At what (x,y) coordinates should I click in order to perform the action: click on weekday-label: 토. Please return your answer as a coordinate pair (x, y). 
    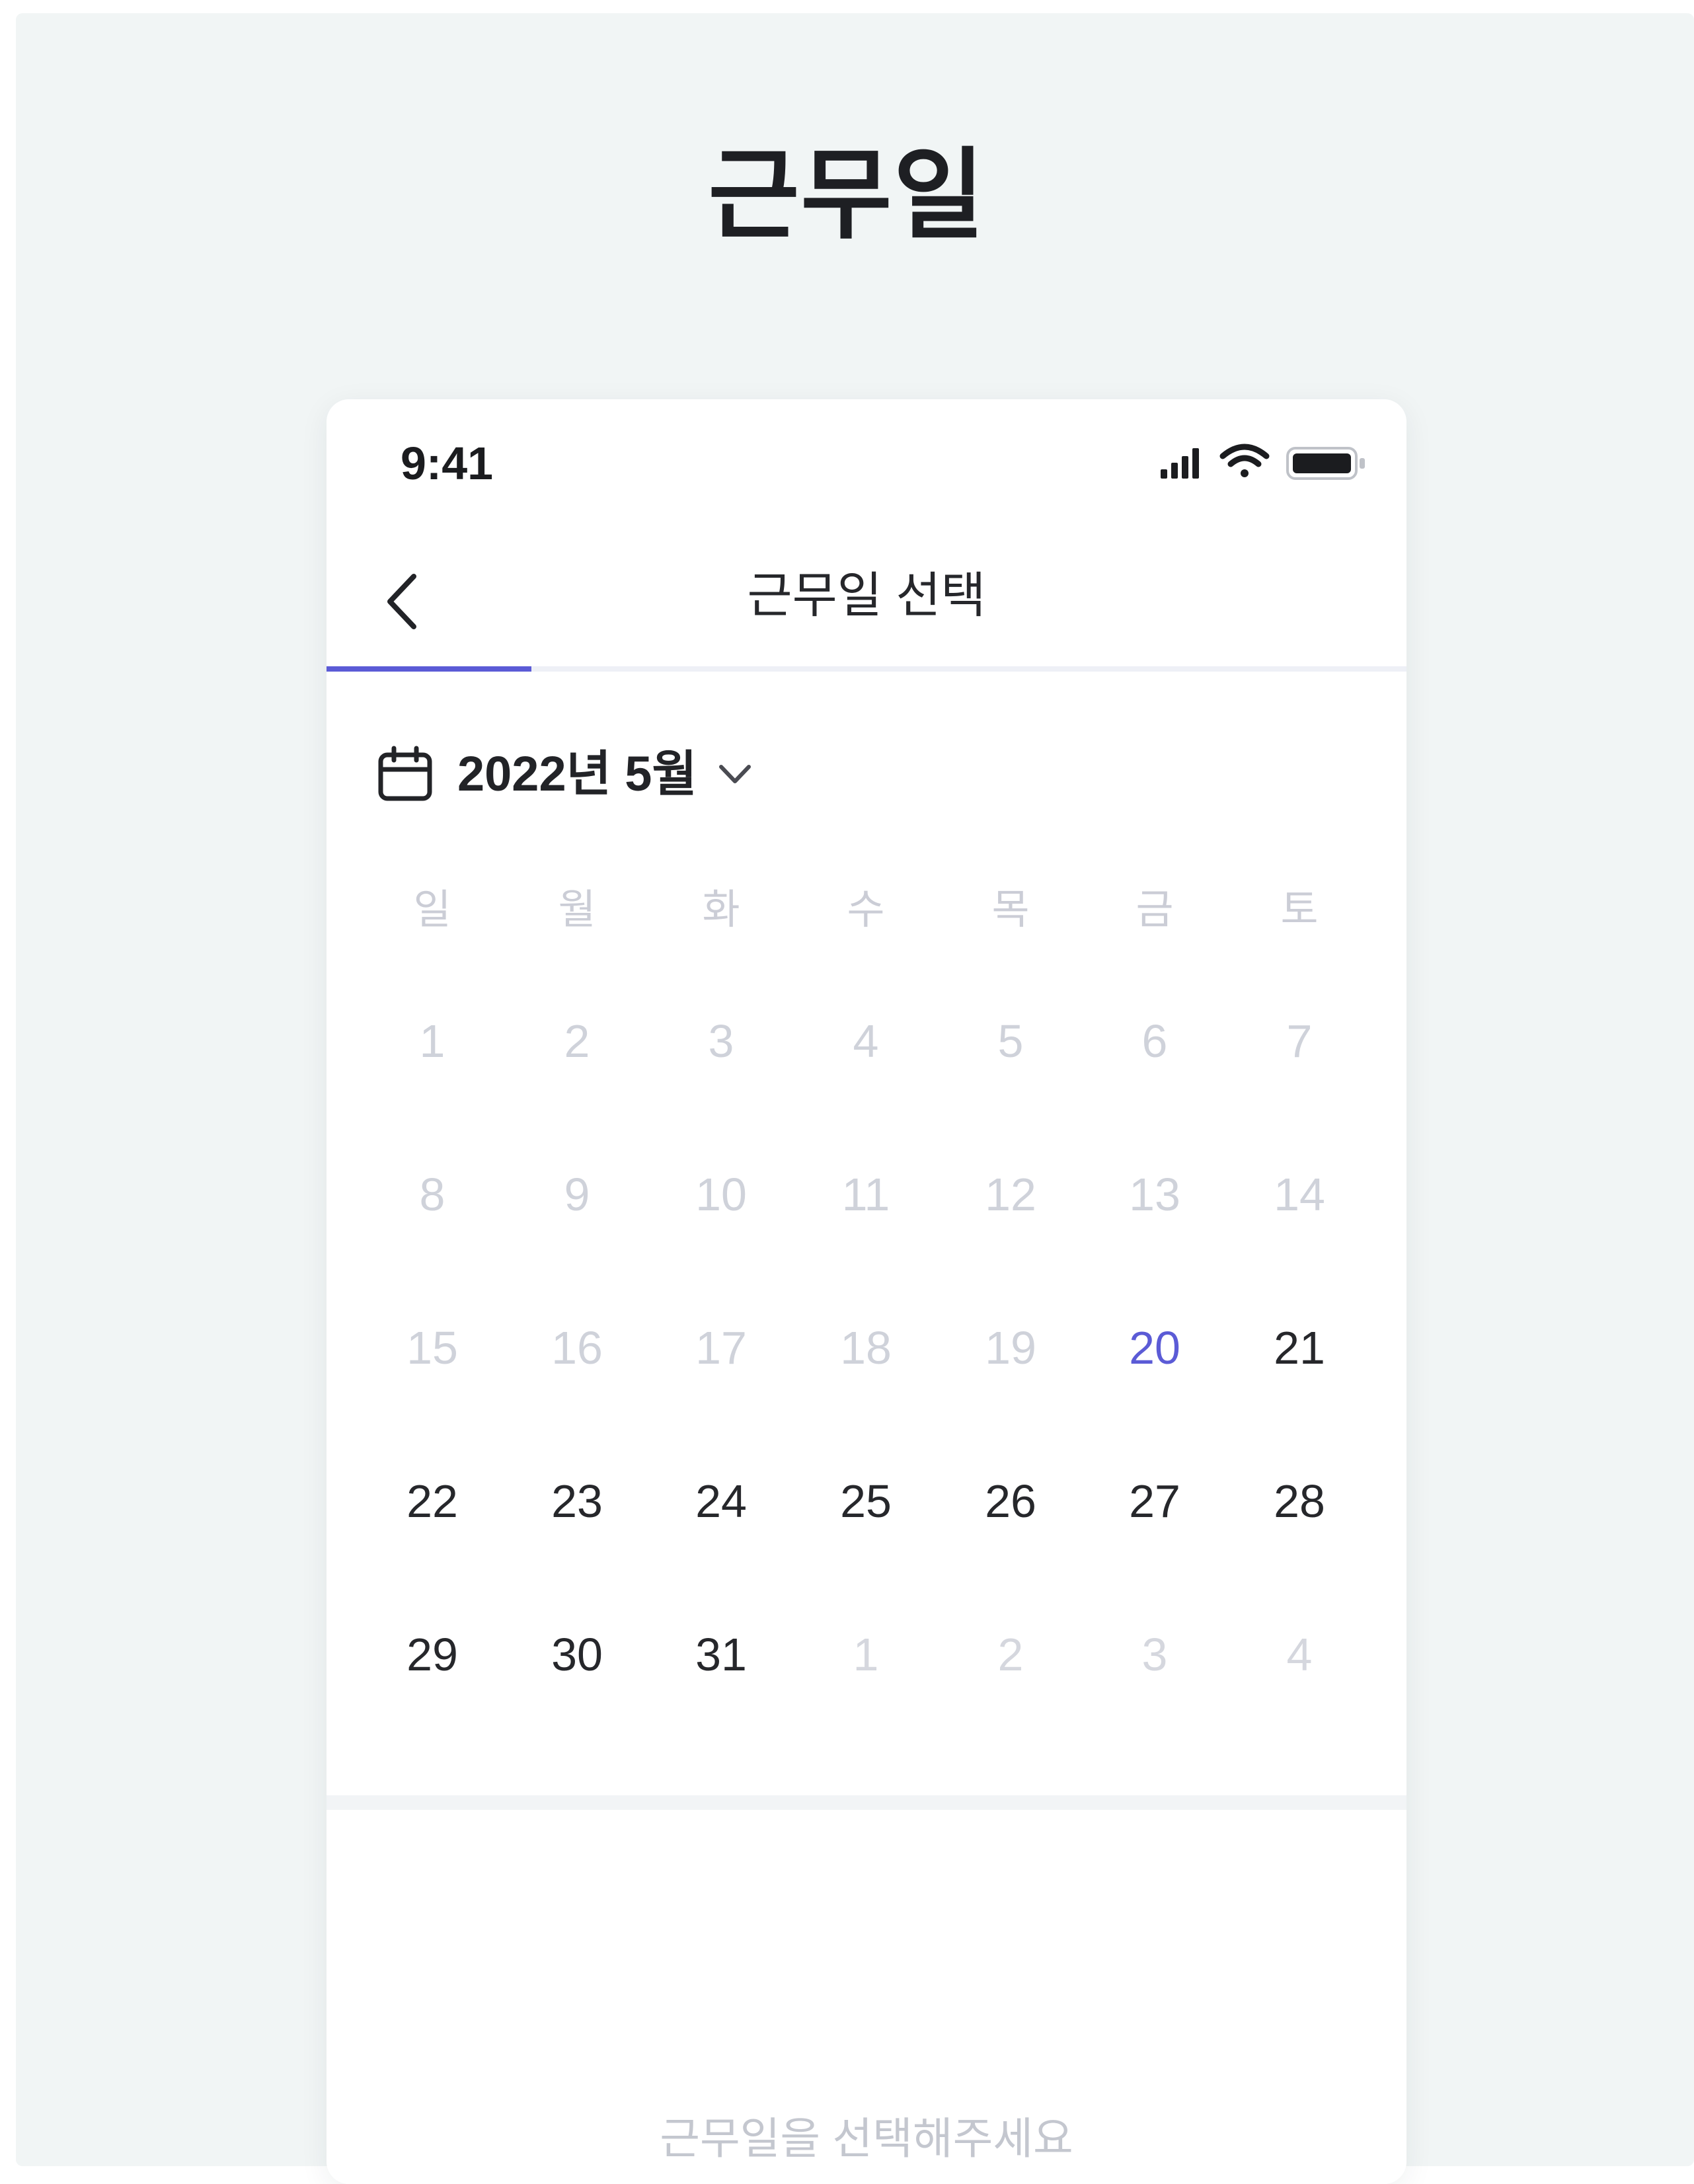
    Looking at the image, I should click on (1299, 910).